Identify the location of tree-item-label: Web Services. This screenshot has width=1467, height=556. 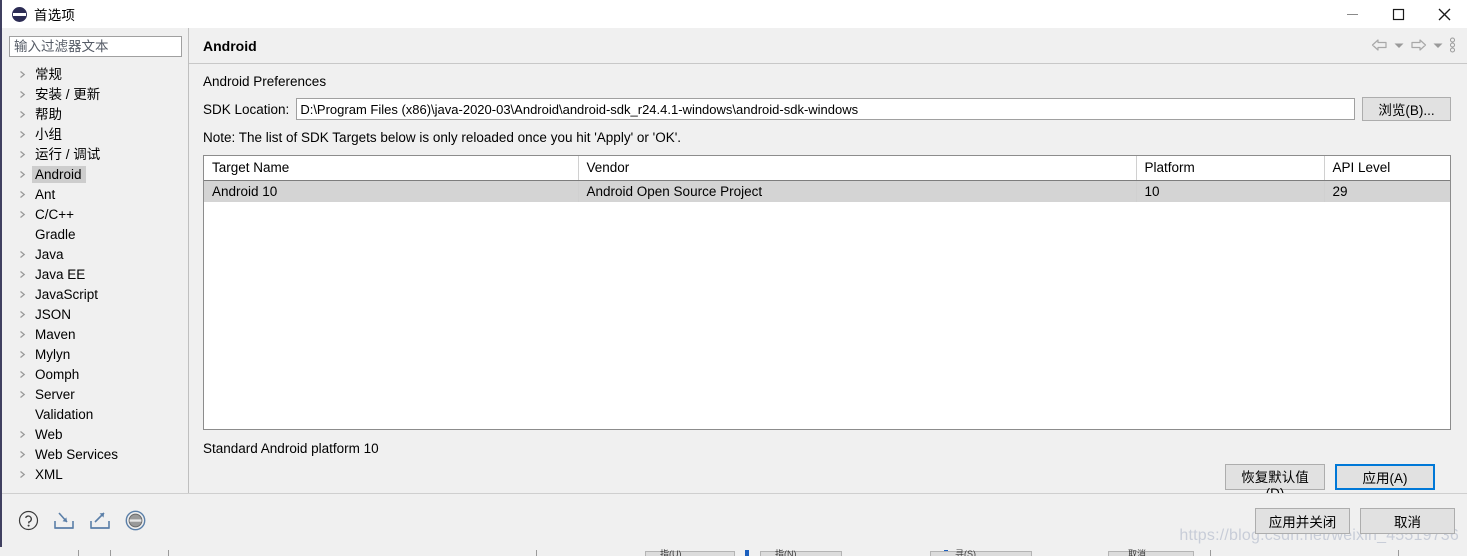
(77, 454).